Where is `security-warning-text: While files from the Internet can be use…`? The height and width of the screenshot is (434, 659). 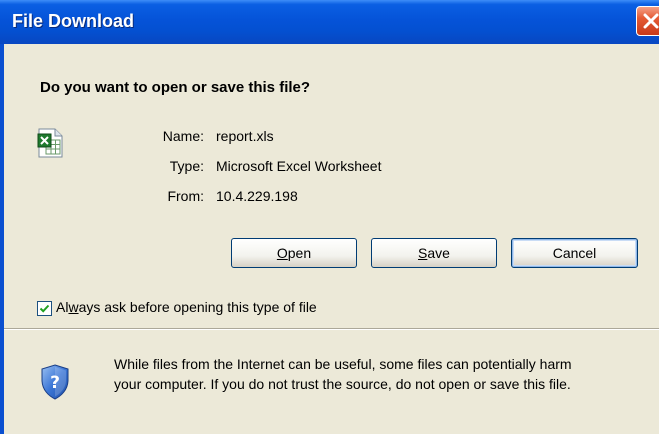
security-warning-text: While files from the Internet can be use… is located at coordinates (386, 374).